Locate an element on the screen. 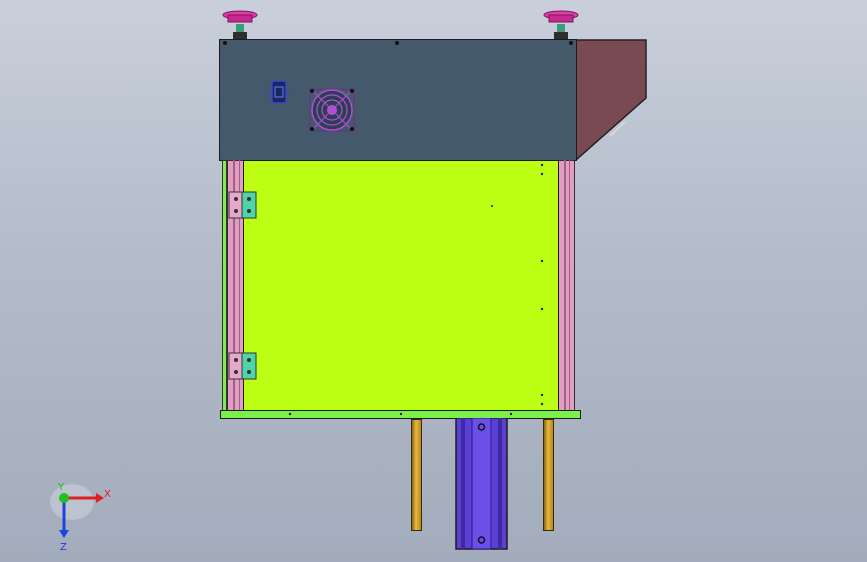  y-axis-dot-icon is located at coordinates (64, 498).